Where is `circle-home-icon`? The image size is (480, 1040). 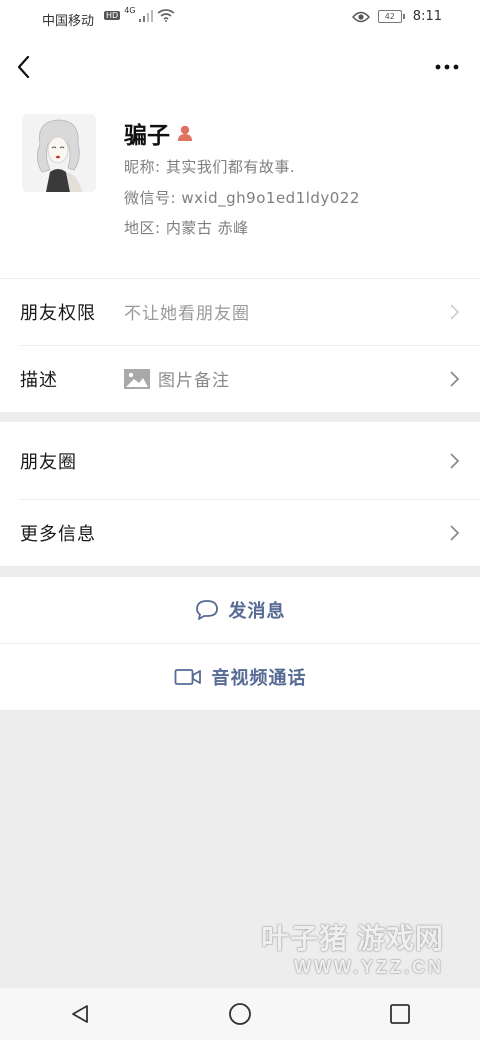 circle-home-icon is located at coordinates (240, 1014).